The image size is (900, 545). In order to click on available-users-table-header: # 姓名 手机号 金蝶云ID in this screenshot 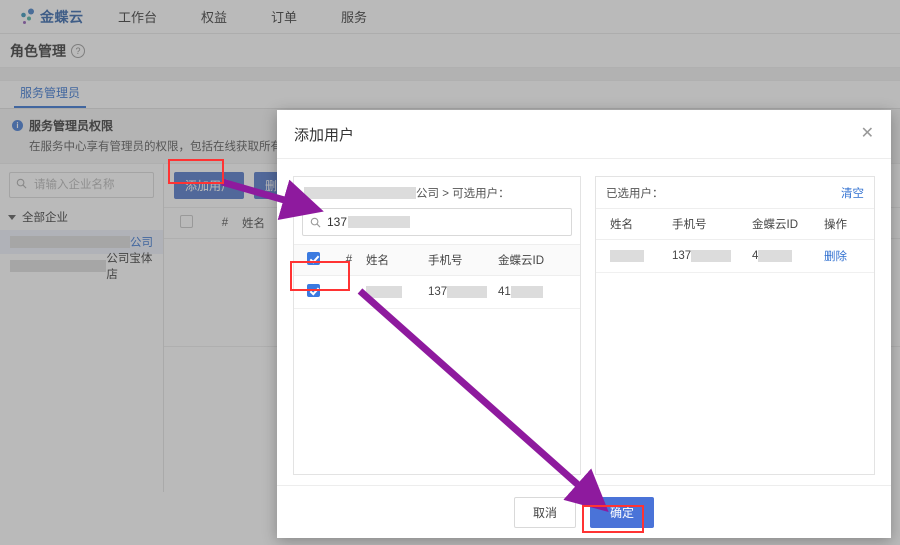, I will do `click(437, 260)`.